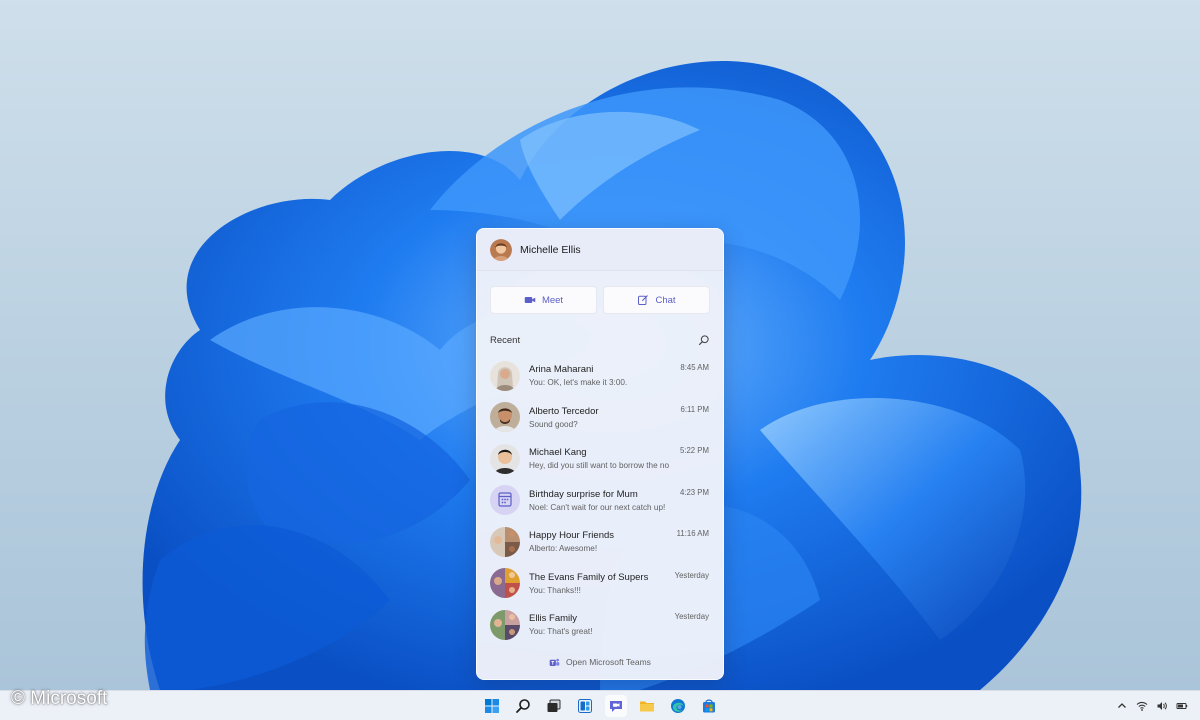 The image size is (1200, 720). What do you see at coordinates (665, 300) in the screenshot?
I see `chat-label: Chat` at bounding box center [665, 300].